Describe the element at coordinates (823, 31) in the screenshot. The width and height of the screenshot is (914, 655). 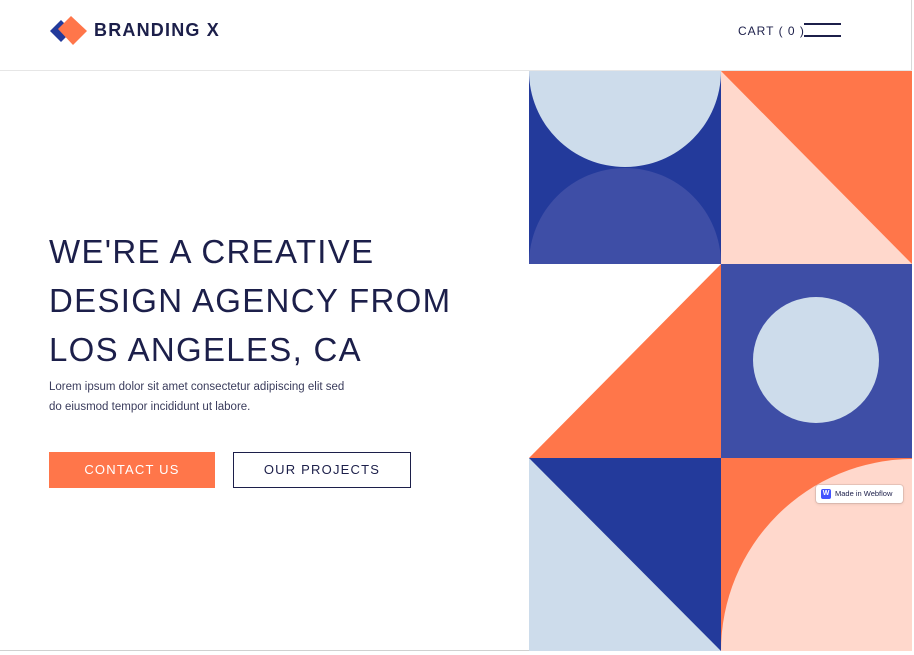
I see `hamburger-menu-icon` at that location.